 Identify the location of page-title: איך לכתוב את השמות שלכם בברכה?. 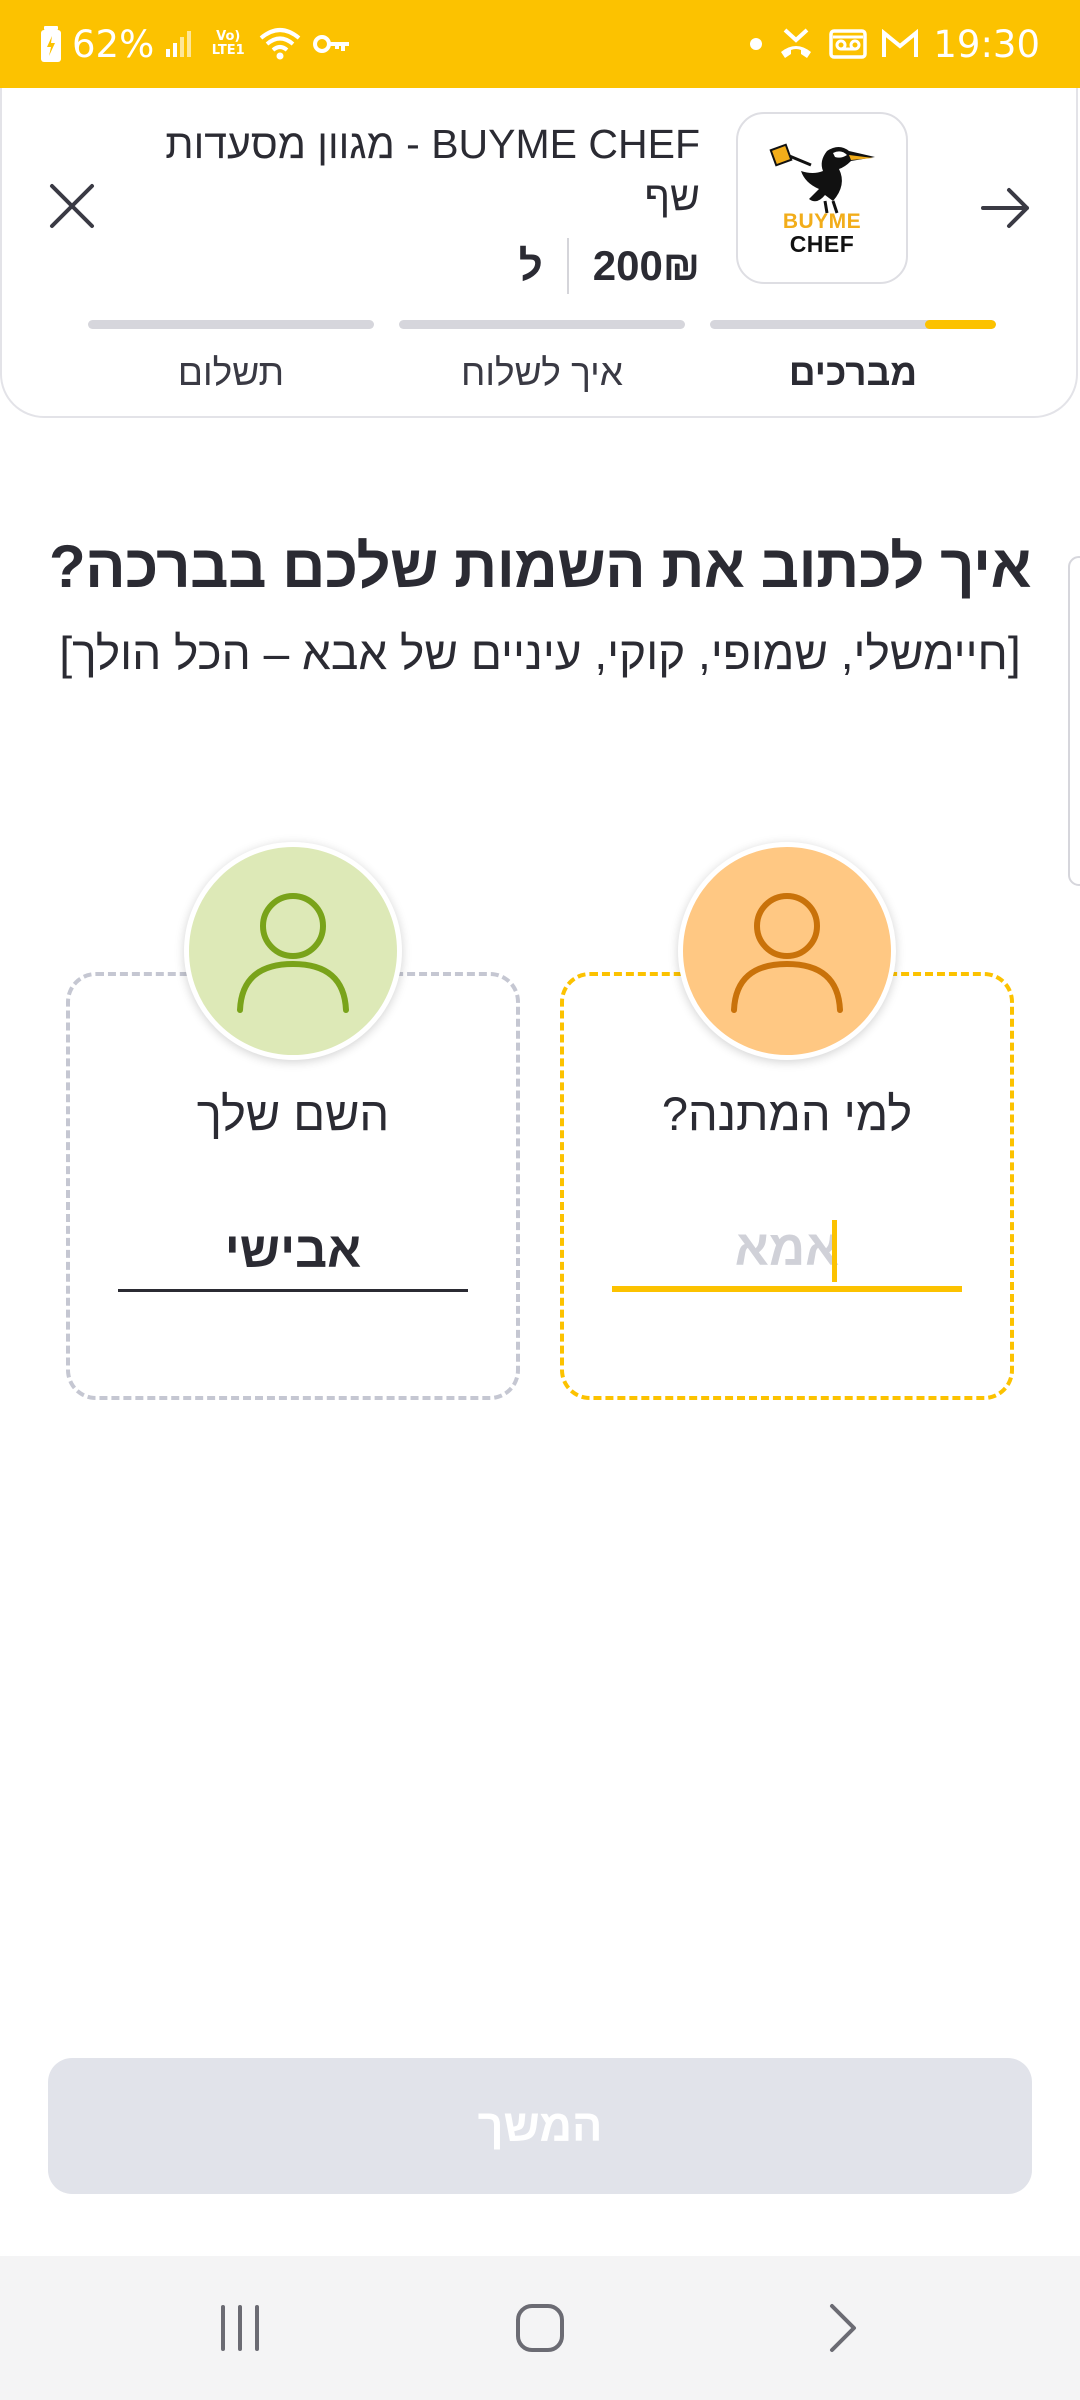
(540, 566).